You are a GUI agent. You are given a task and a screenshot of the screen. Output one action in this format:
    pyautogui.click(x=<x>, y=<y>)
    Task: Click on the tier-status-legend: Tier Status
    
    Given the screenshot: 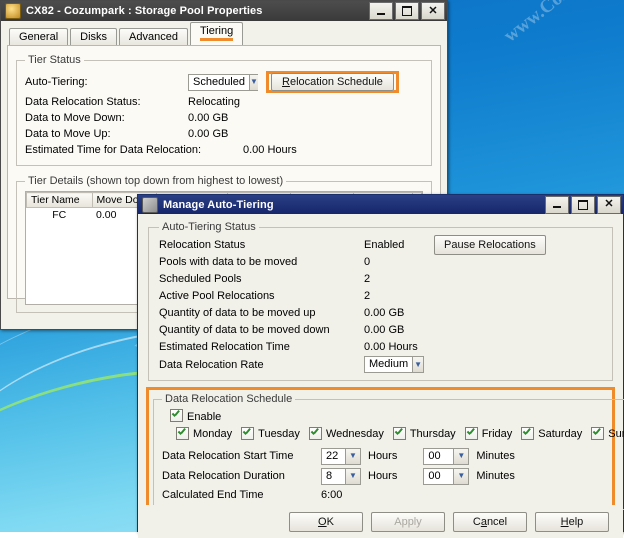 What is the action you would take?
    pyautogui.click(x=54, y=60)
    